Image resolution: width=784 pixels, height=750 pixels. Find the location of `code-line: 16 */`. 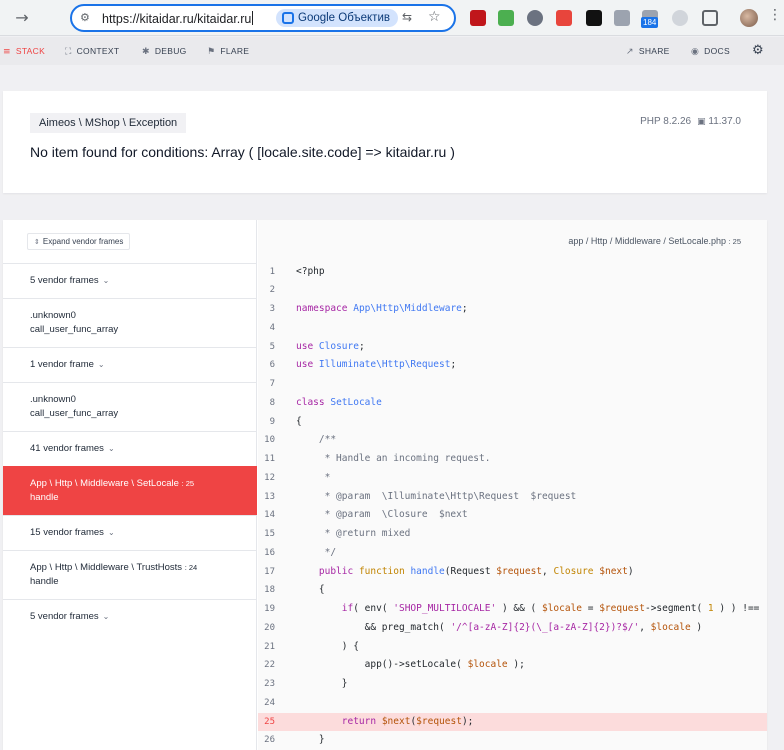

code-line: 16 */ is located at coordinates (512, 553).